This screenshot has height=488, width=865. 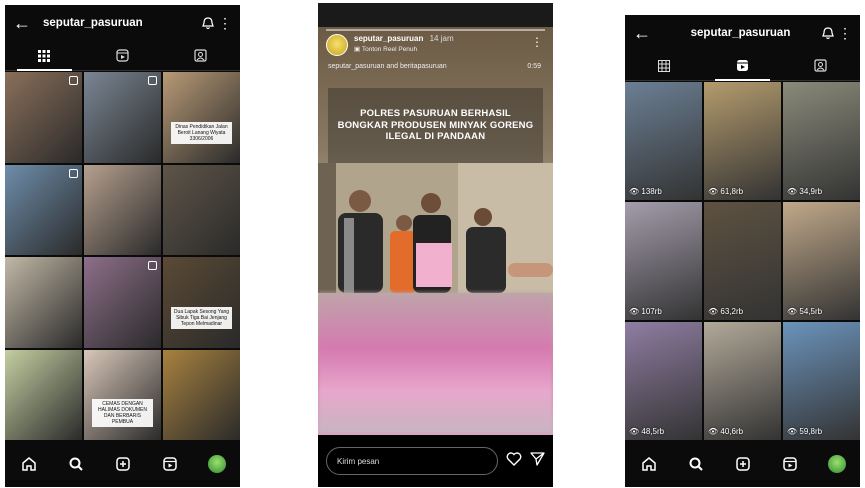 What do you see at coordinates (732, 431) in the screenshot?
I see `view-count-value: 40,6rb` at bounding box center [732, 431].